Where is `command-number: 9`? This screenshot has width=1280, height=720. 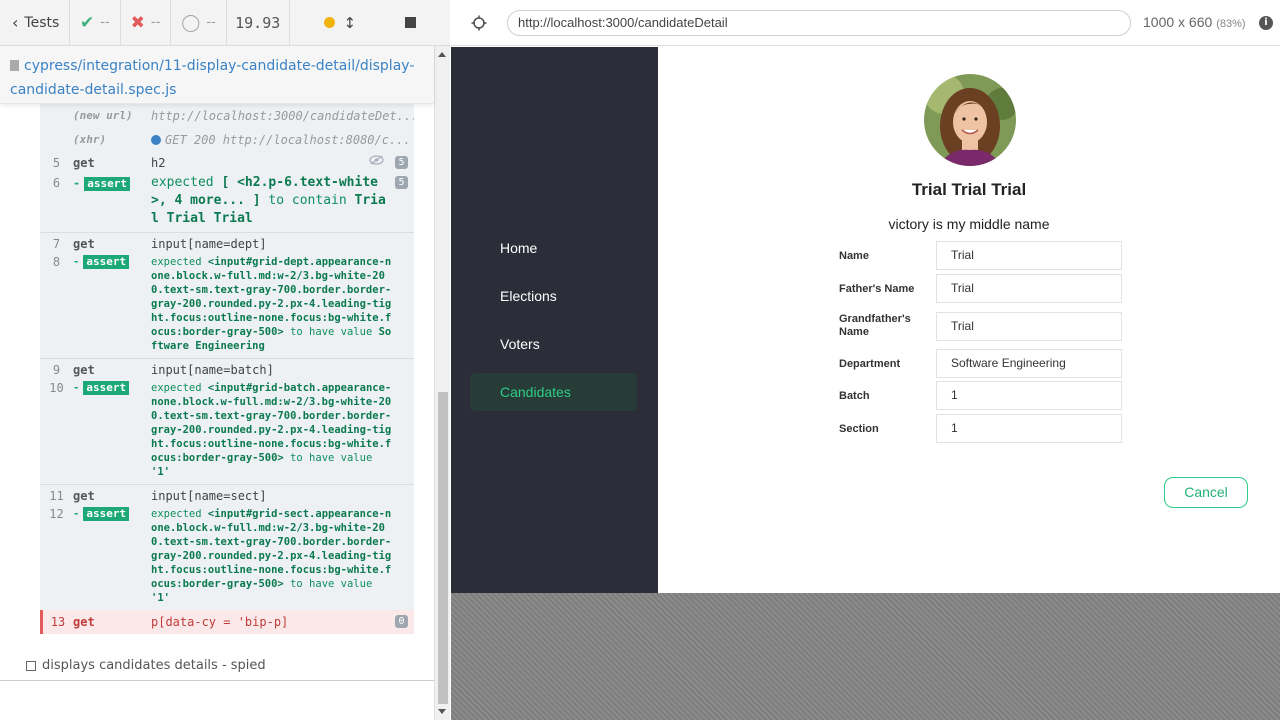 command-number: 9 is located at coordinates (56, 370).